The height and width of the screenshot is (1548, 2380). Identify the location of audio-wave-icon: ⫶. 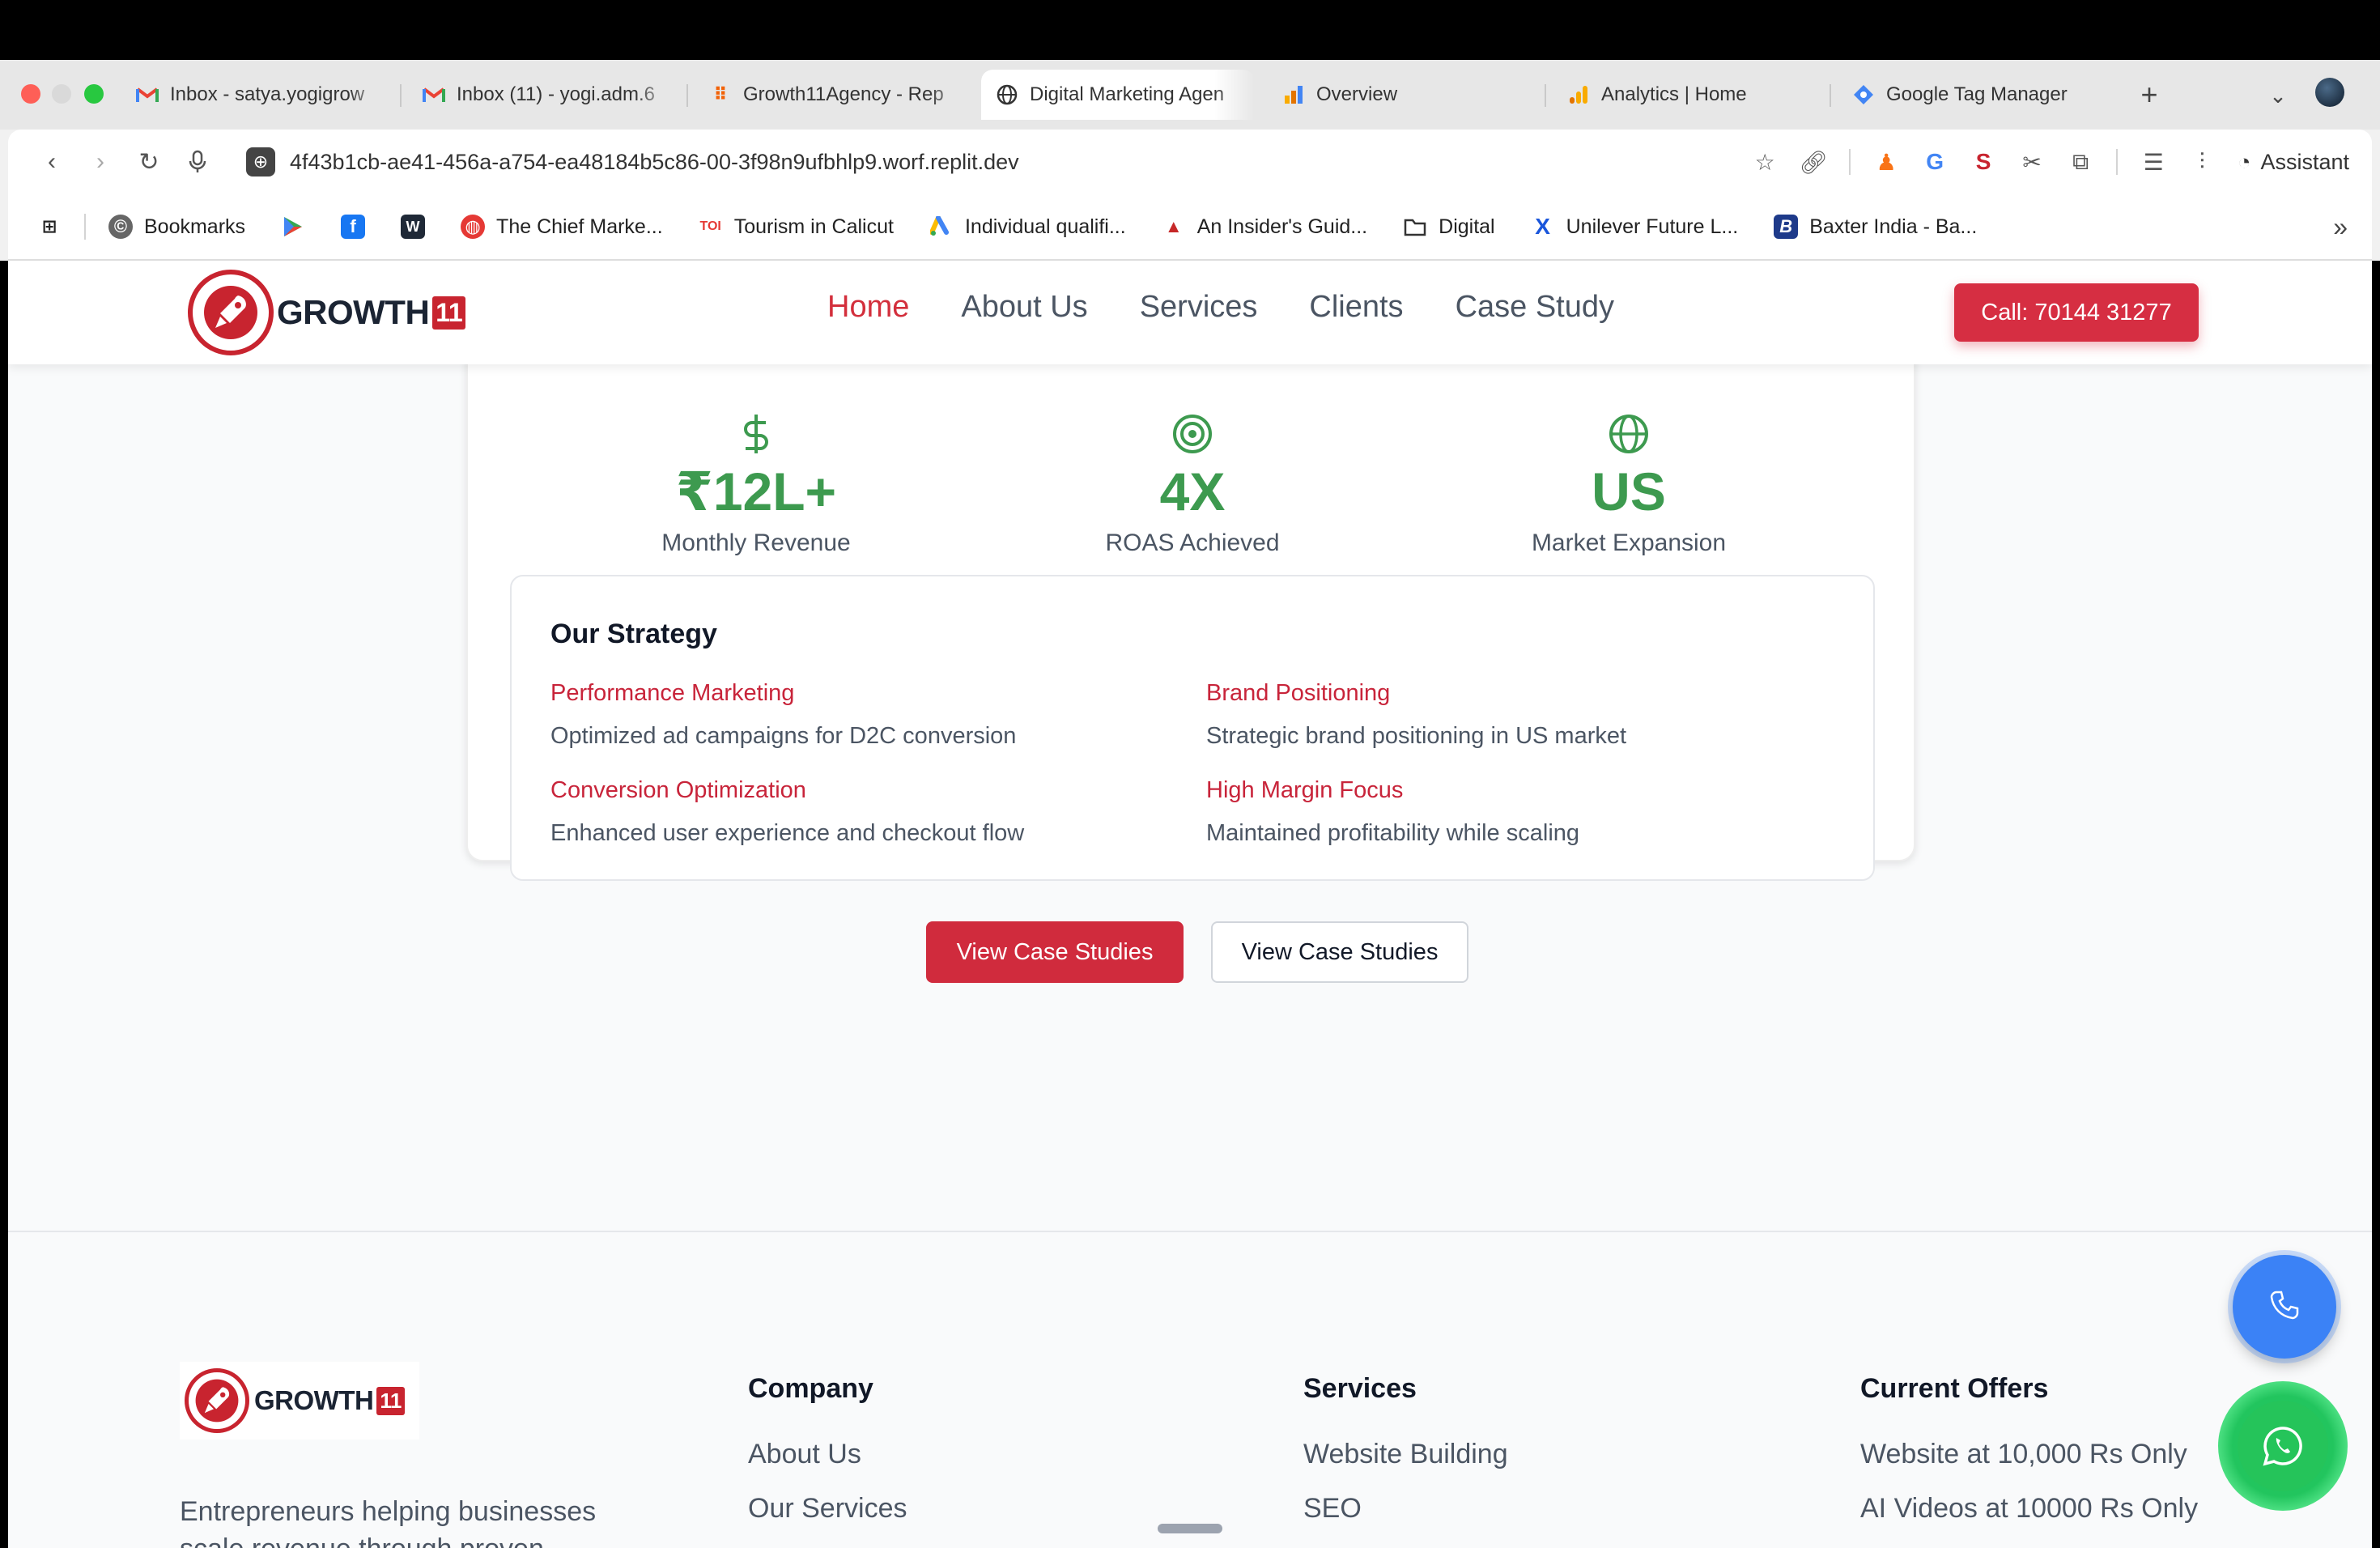
(2202, 162).